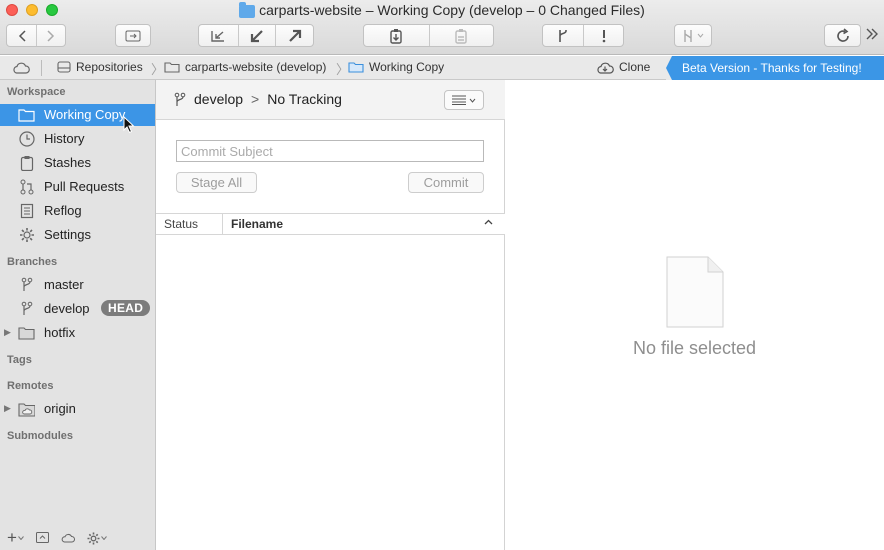 This screenshot has height=550, width=884. What do you see at coordinates (26, 139) in the screenshot?
I see `clock-icon` at bounding box center [26, 139].